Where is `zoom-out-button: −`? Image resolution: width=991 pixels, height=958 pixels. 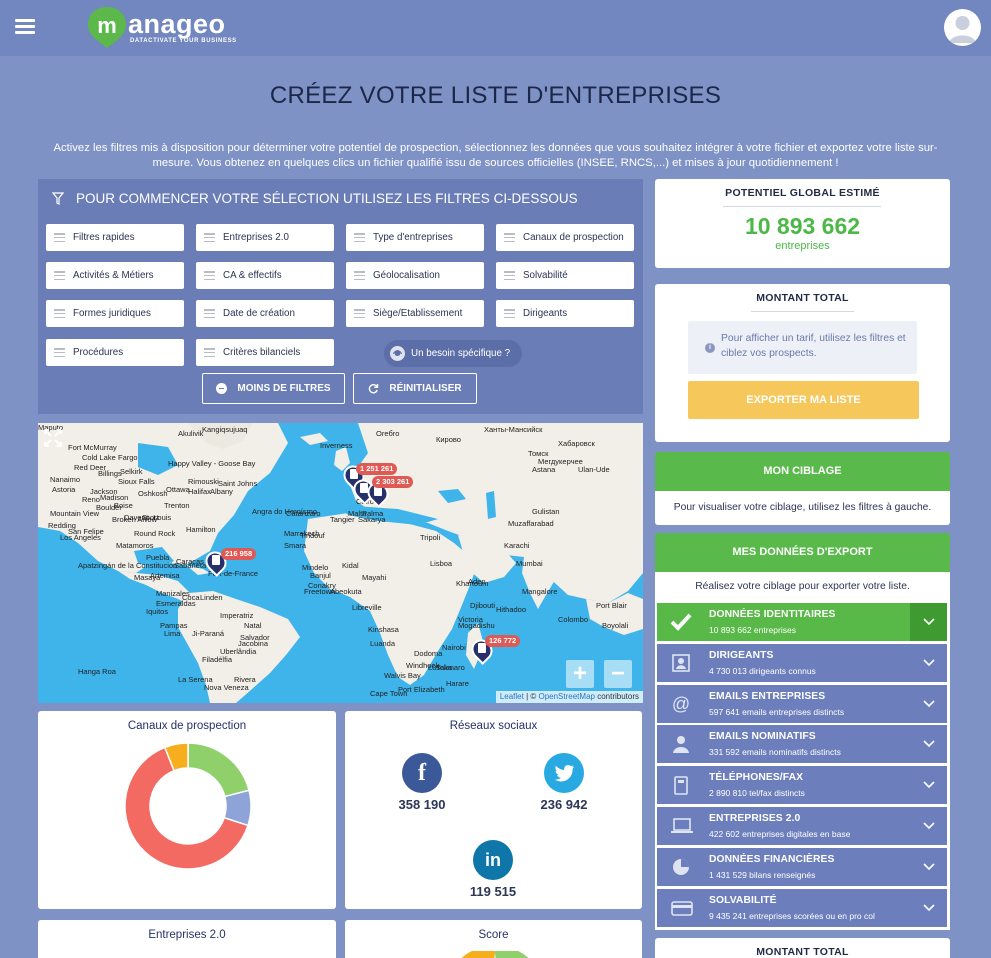 zoom-out-button: − is located at coordinates (618, 674).